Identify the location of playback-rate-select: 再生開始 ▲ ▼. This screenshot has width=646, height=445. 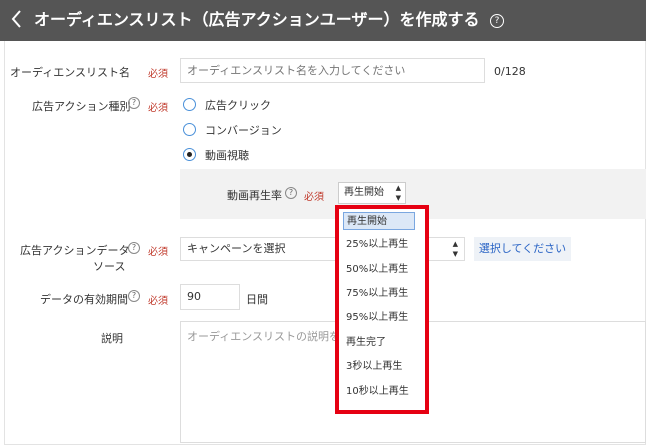
(372, 193).